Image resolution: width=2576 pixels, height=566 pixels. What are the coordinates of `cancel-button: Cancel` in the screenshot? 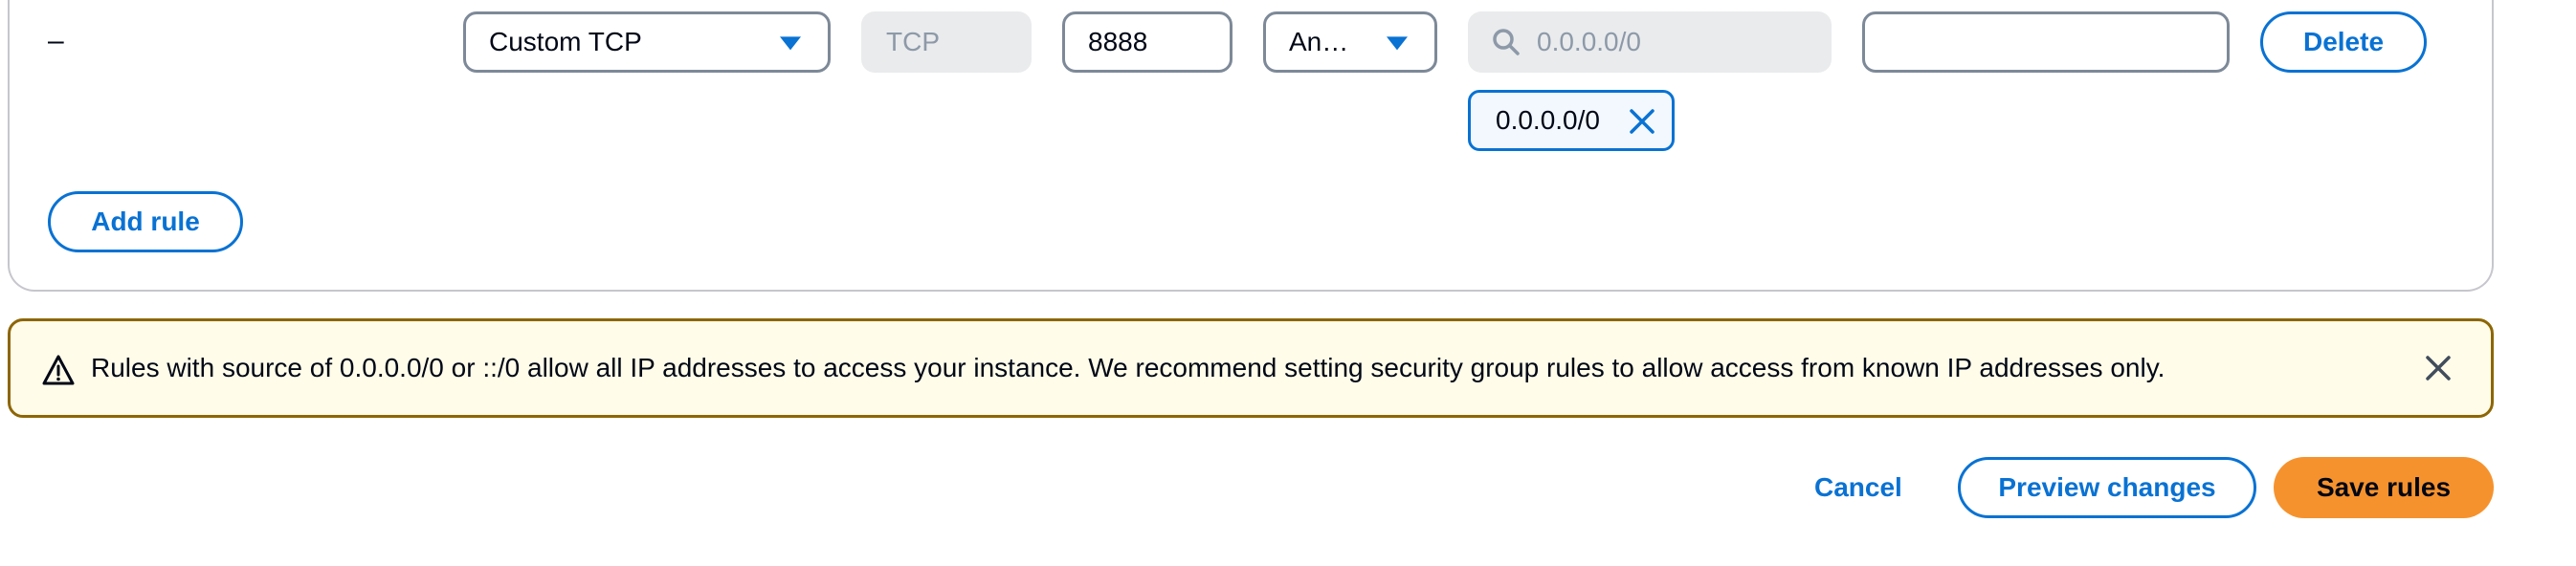 It's located at (1858, 488).